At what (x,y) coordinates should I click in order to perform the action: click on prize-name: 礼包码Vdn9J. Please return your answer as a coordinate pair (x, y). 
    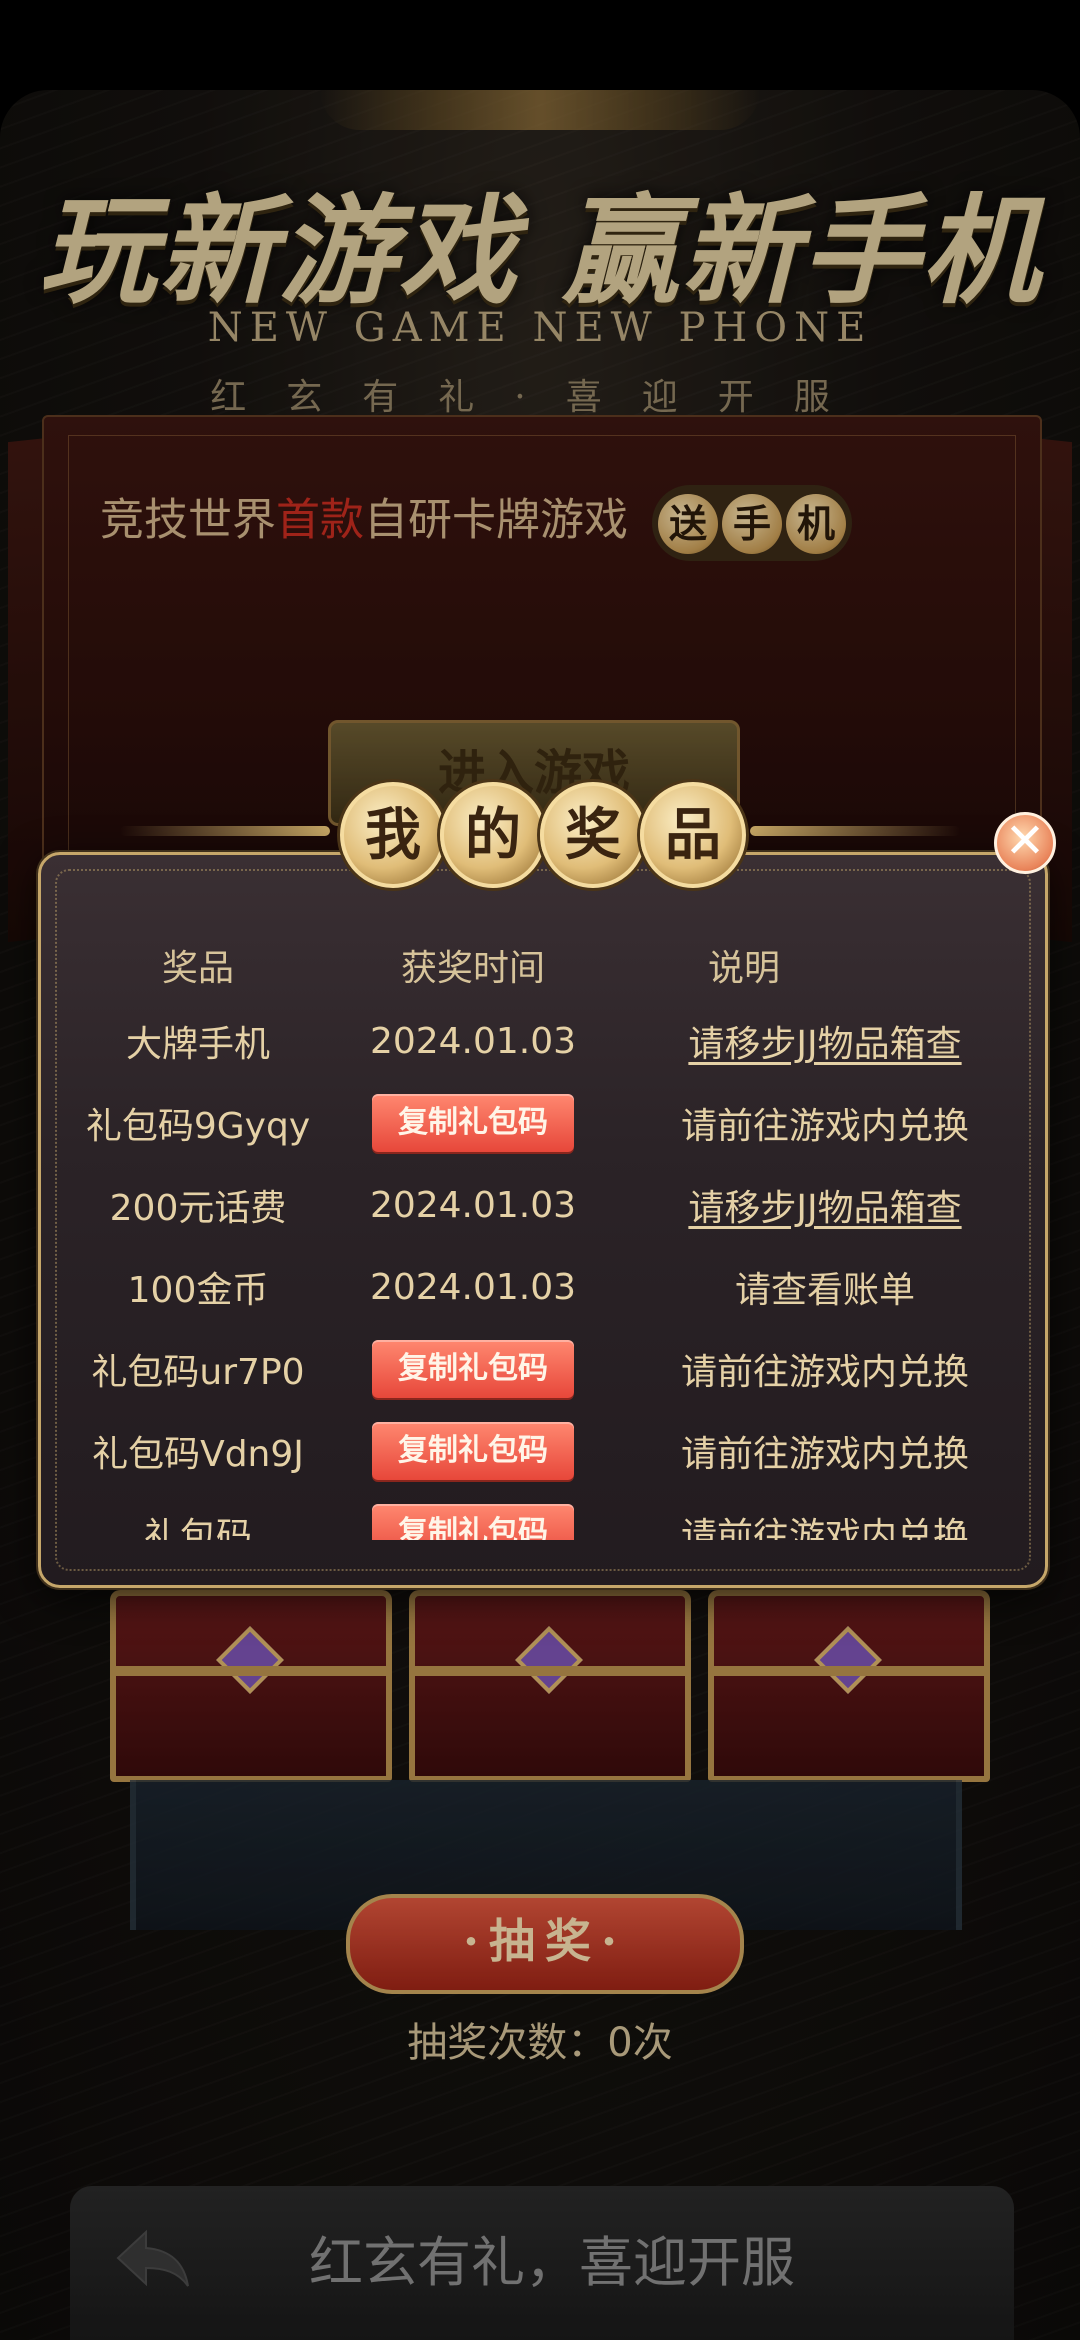
    Looking at the image, I should click on (198, 1454).